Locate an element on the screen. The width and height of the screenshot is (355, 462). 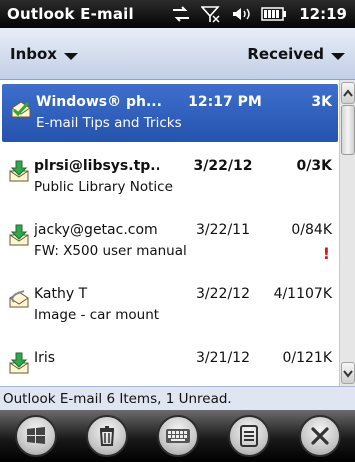
scroll-thumb is located at coordinates (348, 130).